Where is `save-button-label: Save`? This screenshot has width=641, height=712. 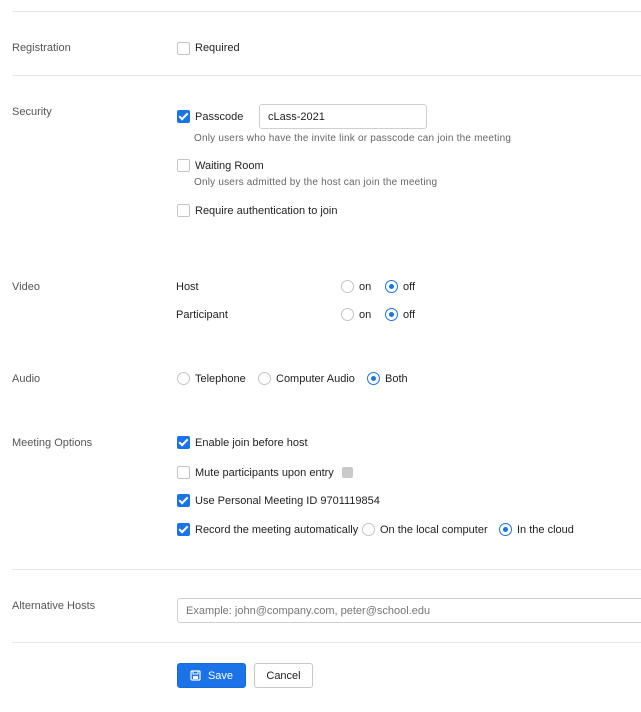 save-button-label: Save is located at coordinates (220, 675).